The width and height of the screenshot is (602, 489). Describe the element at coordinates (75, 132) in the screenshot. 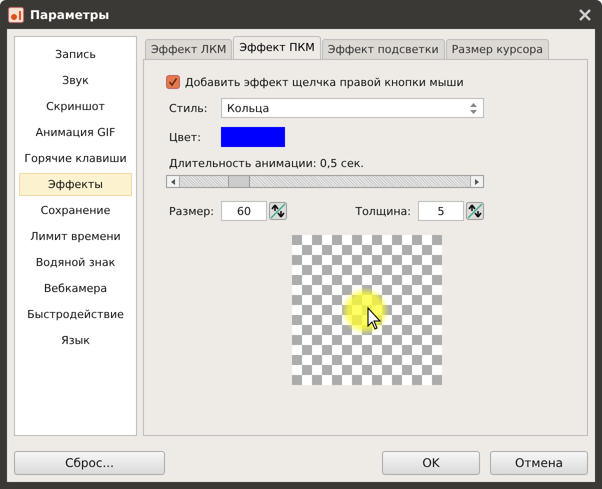

I see `sidebar-item: Анимация GIF` at that location.